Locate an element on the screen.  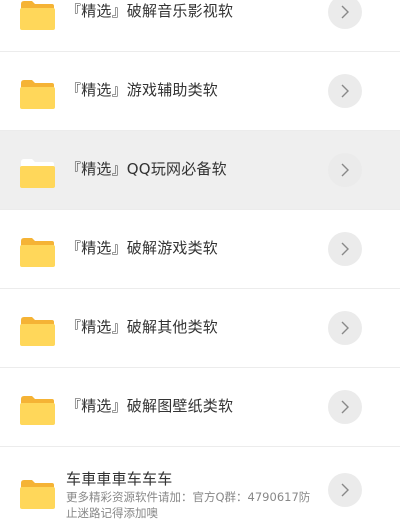
list-item: 车車車車车车车 更多精彩资源软件请加：官方Q群：4790617防止迷路记得添加噢 is located at coordinates (200, 484).